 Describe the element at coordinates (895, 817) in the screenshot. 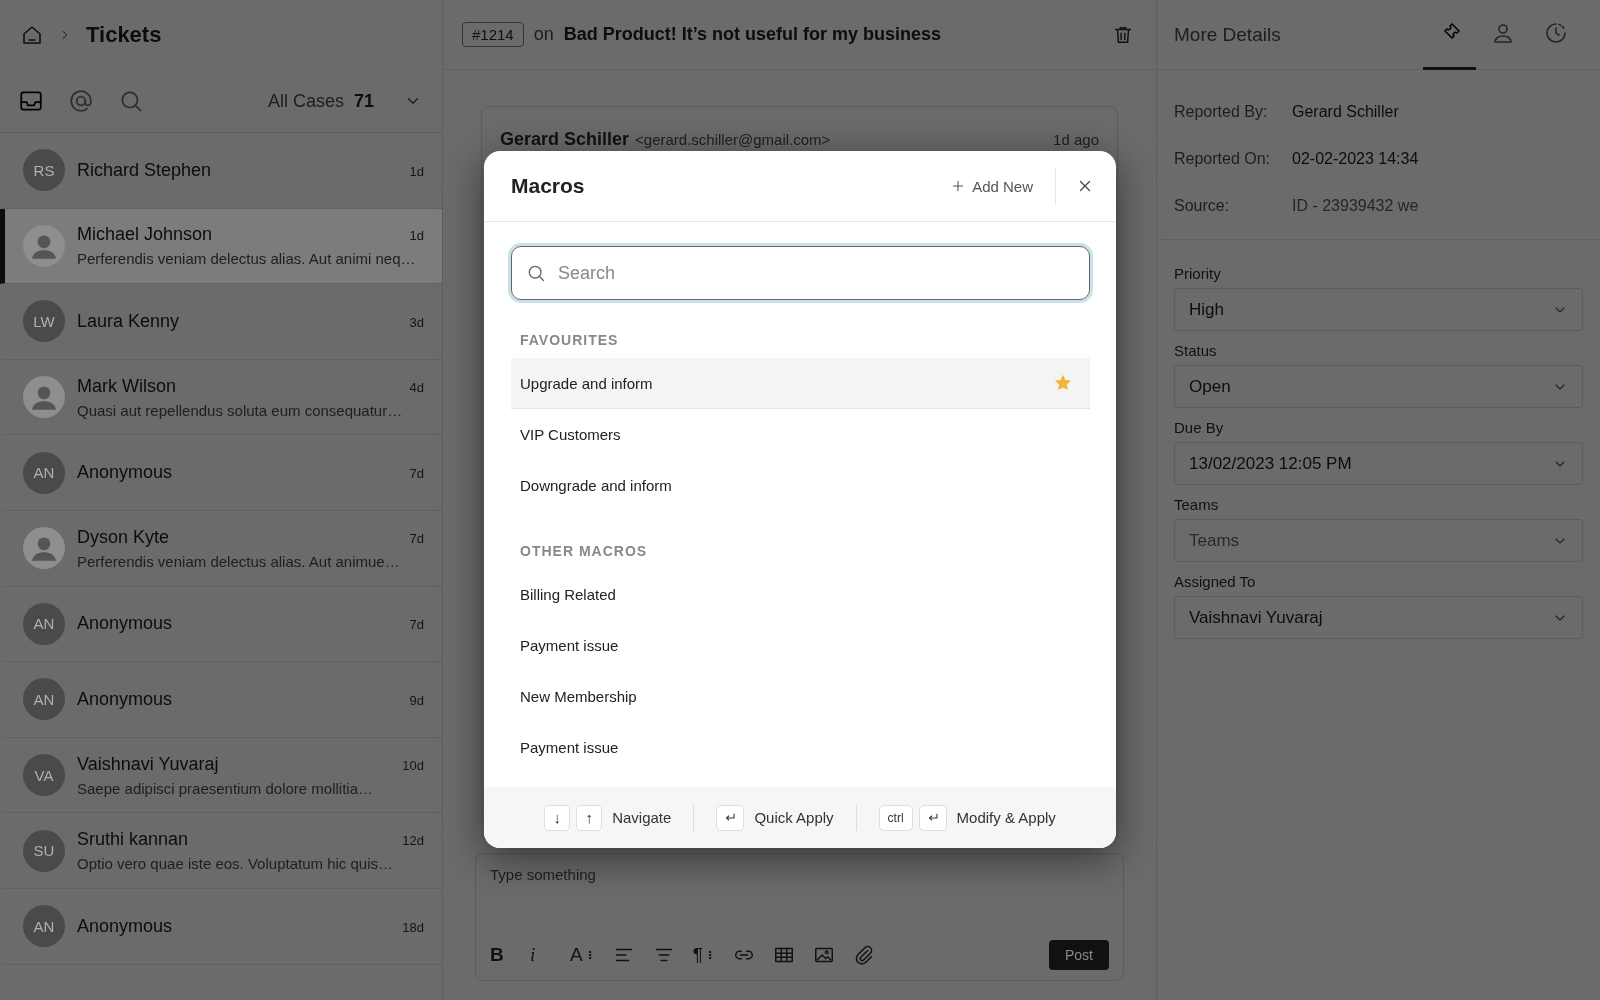

I see `keyboard-key: ctrl` at that location.